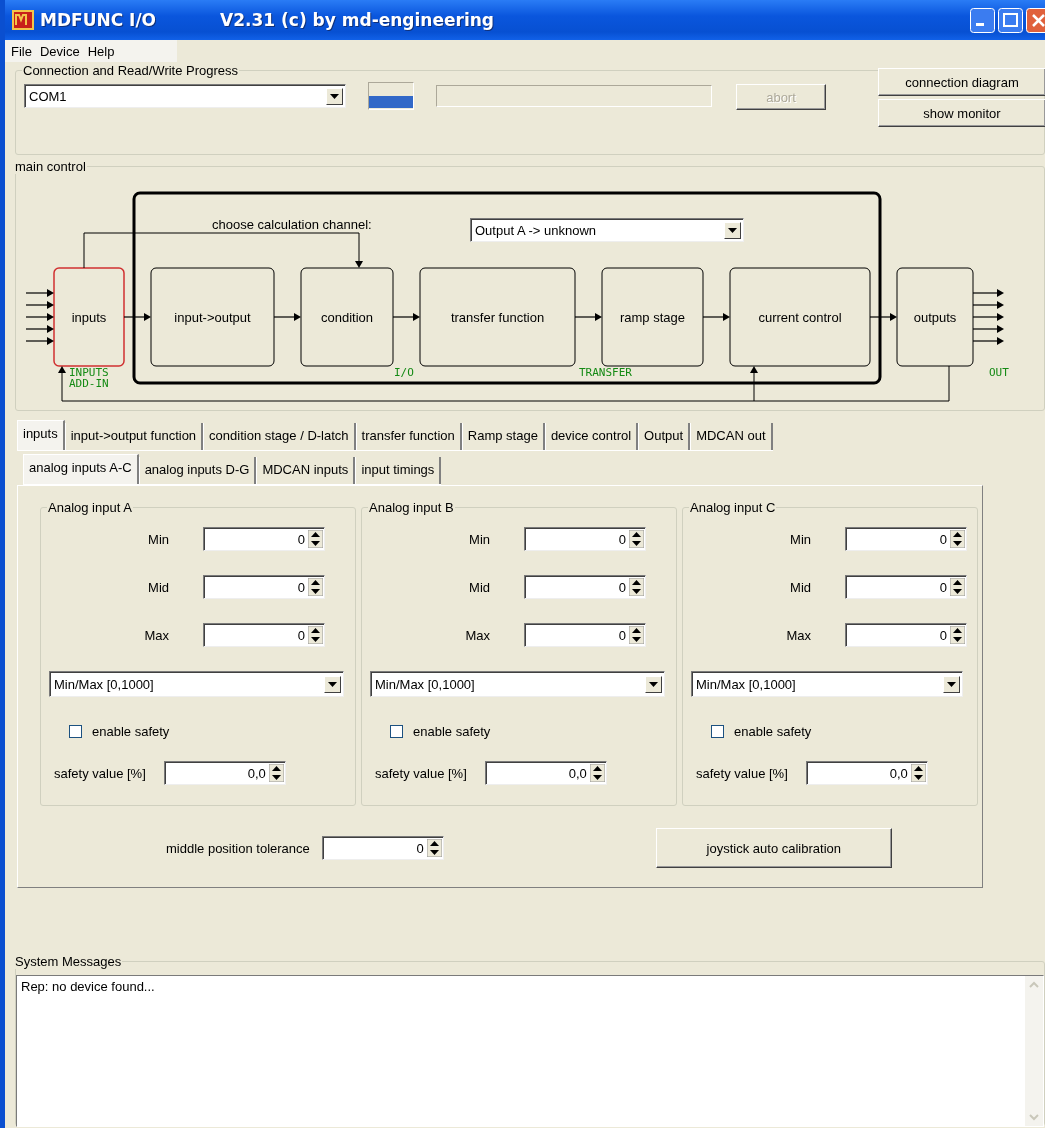 Image resolution: width=1045 pixels, height=1128 pixels. I want to click on block-label: transfer function, so click(497, 317).